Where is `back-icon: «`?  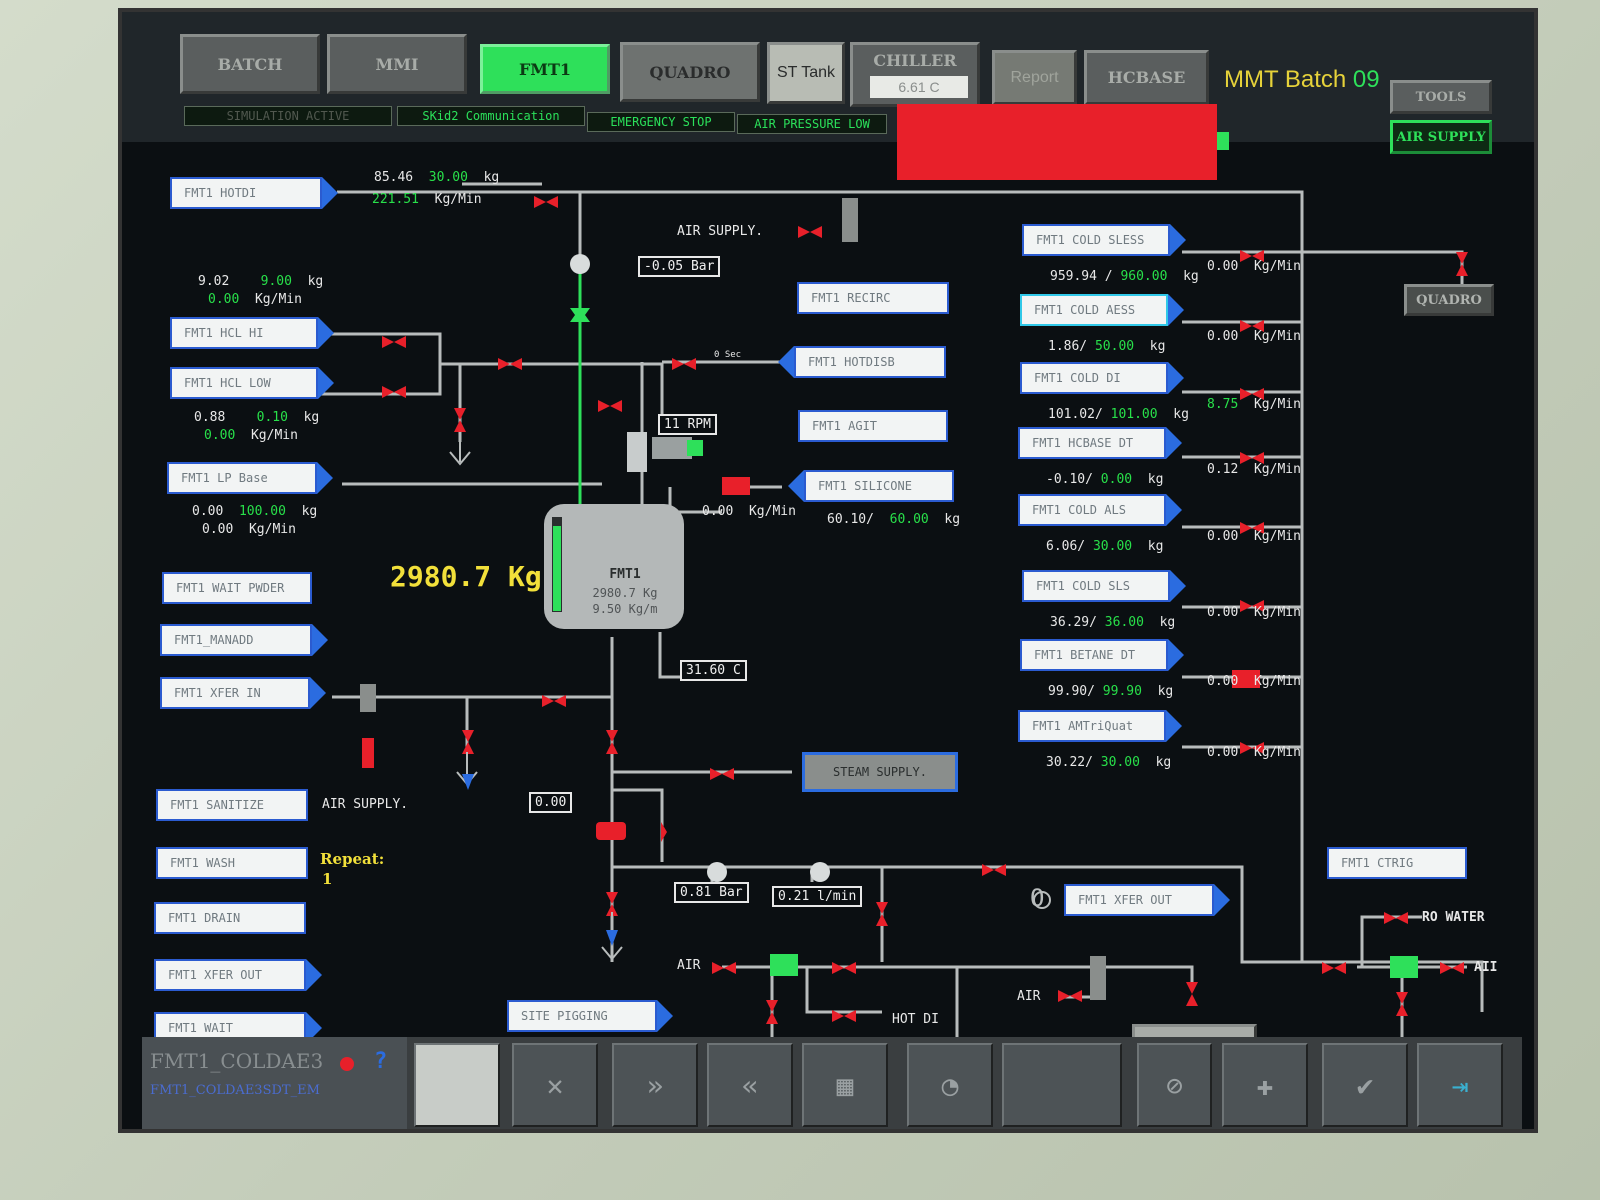
back-icon: « is located at coordinates (750, 1085).